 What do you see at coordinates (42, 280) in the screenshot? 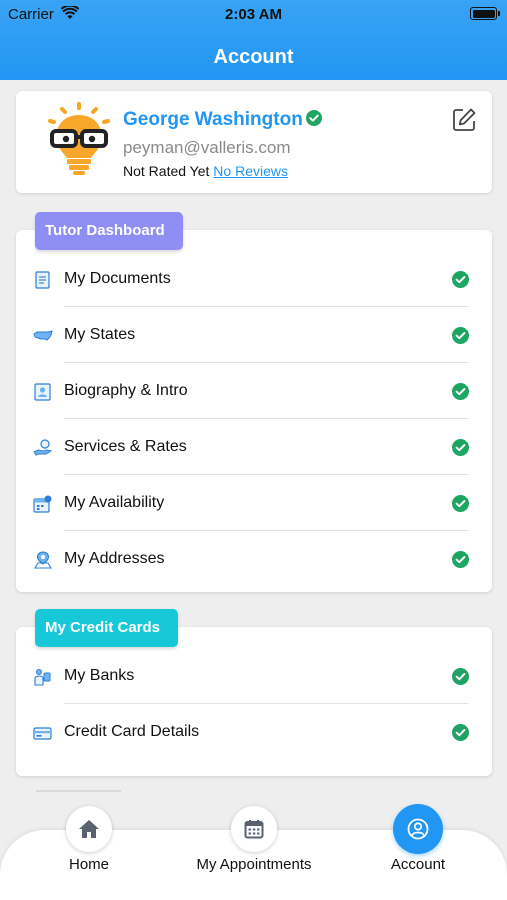
I see `document-icon` at bounding box center [42, 280].